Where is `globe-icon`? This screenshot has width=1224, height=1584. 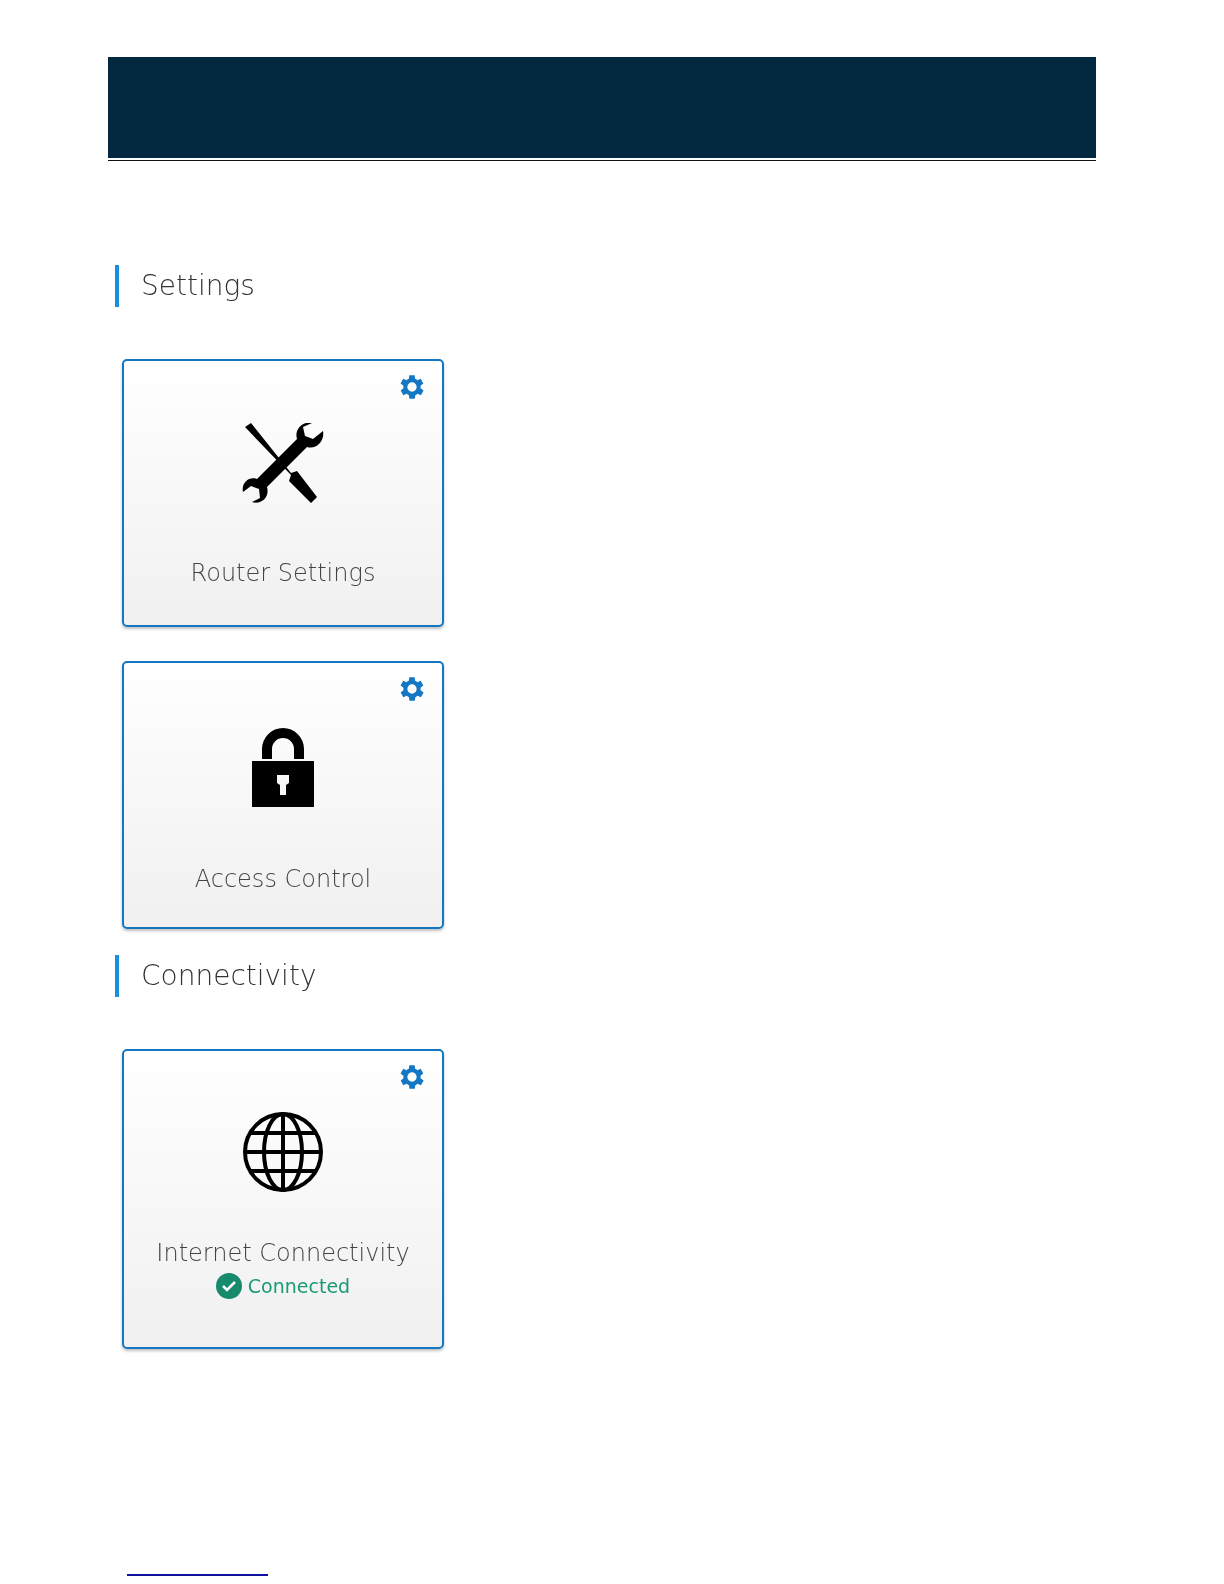 globe-icon is located at coordinates (283, 1152).